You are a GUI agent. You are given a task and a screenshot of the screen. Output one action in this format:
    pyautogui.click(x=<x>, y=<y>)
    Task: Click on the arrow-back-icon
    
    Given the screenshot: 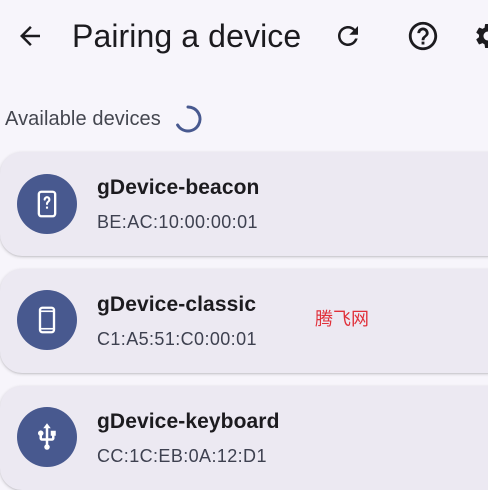 What is the action you would take?
    pyautogui.click(x=30, y=36)
    